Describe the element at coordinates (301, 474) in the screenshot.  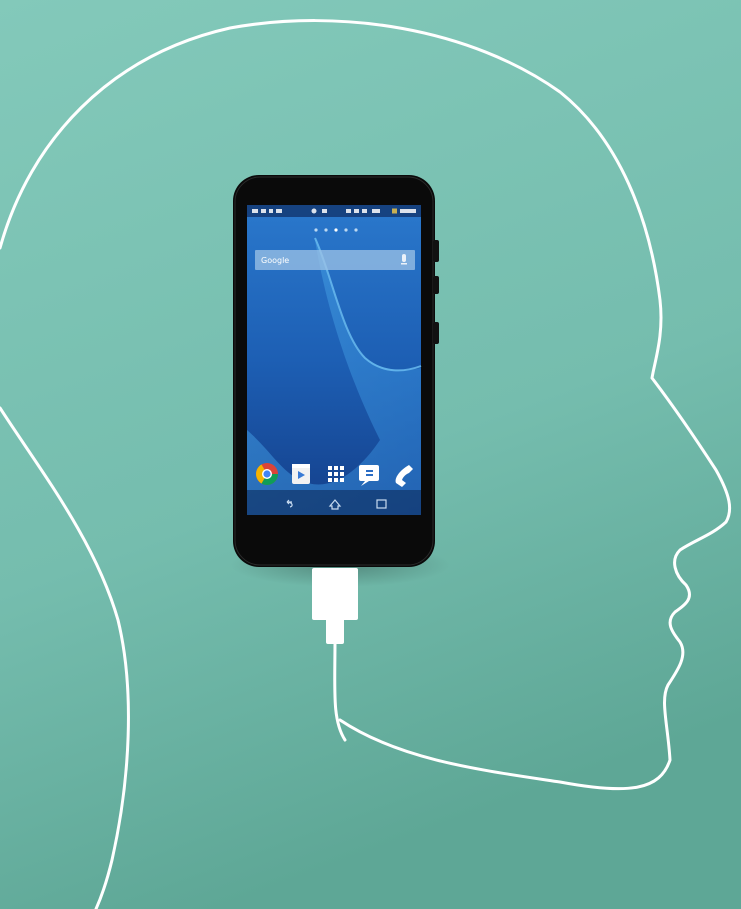
I see `store-icon` at that location.